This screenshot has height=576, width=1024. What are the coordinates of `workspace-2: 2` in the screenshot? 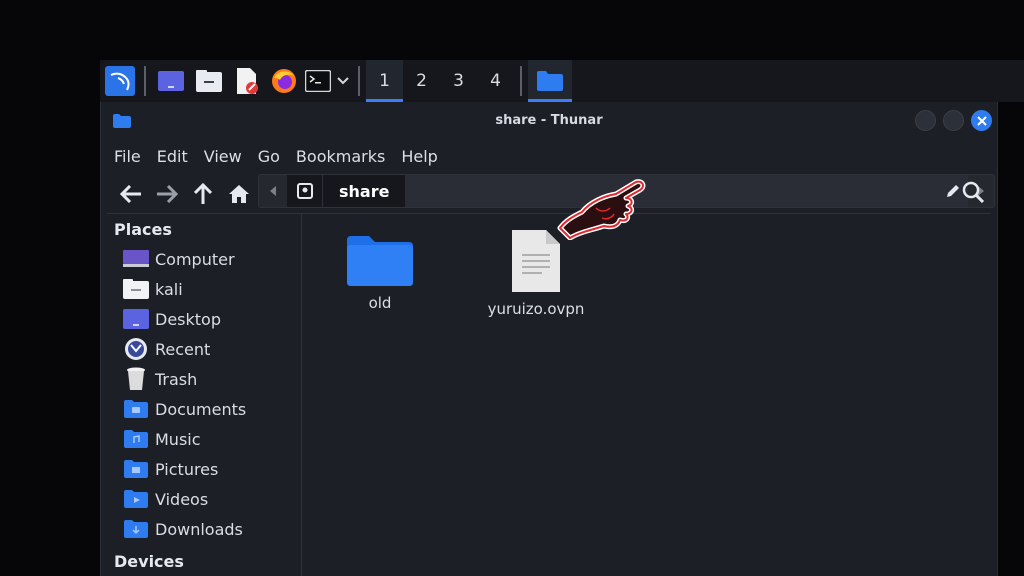 It's located at (421, 81).